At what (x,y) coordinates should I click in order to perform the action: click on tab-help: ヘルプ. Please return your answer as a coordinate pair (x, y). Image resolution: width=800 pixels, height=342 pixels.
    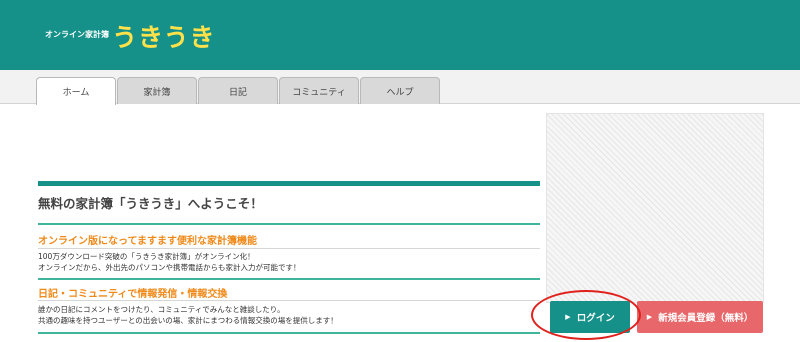
    Looking at the image, I should click on (400, 90).